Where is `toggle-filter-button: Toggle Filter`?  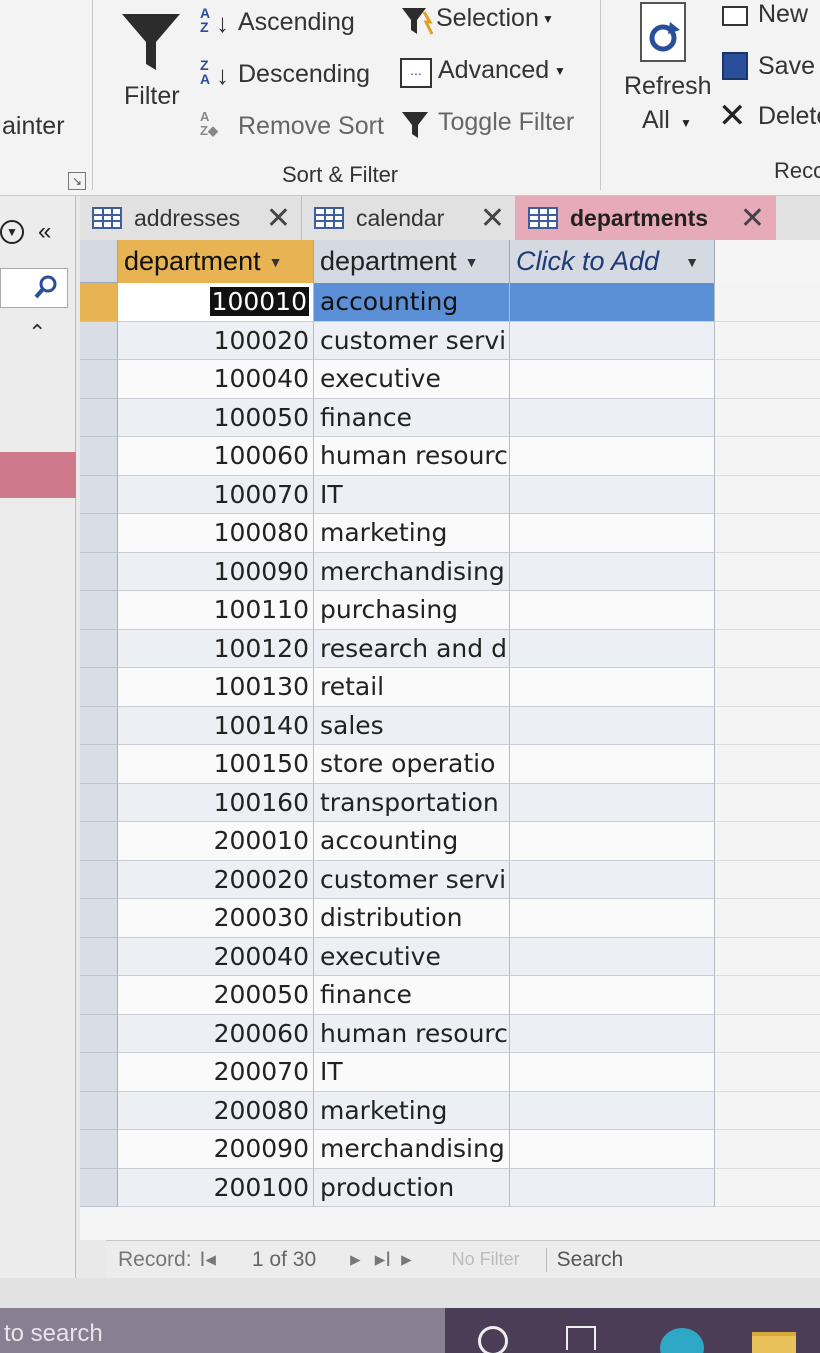 toggle-filter-button: Toggle Filter is located at coordinates (495, 126).